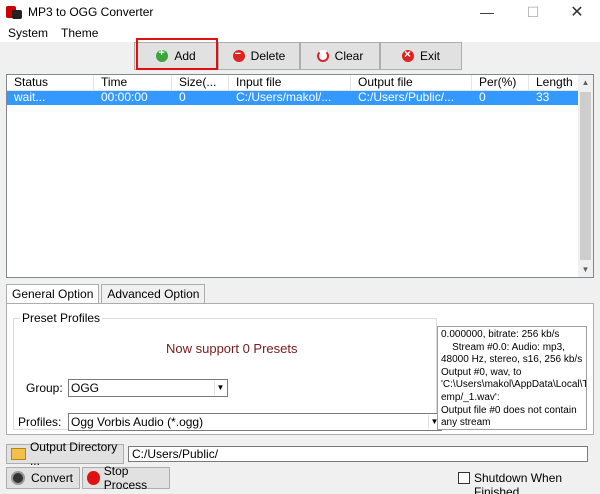  I want to click on column-status: Status, so click(50, 83).